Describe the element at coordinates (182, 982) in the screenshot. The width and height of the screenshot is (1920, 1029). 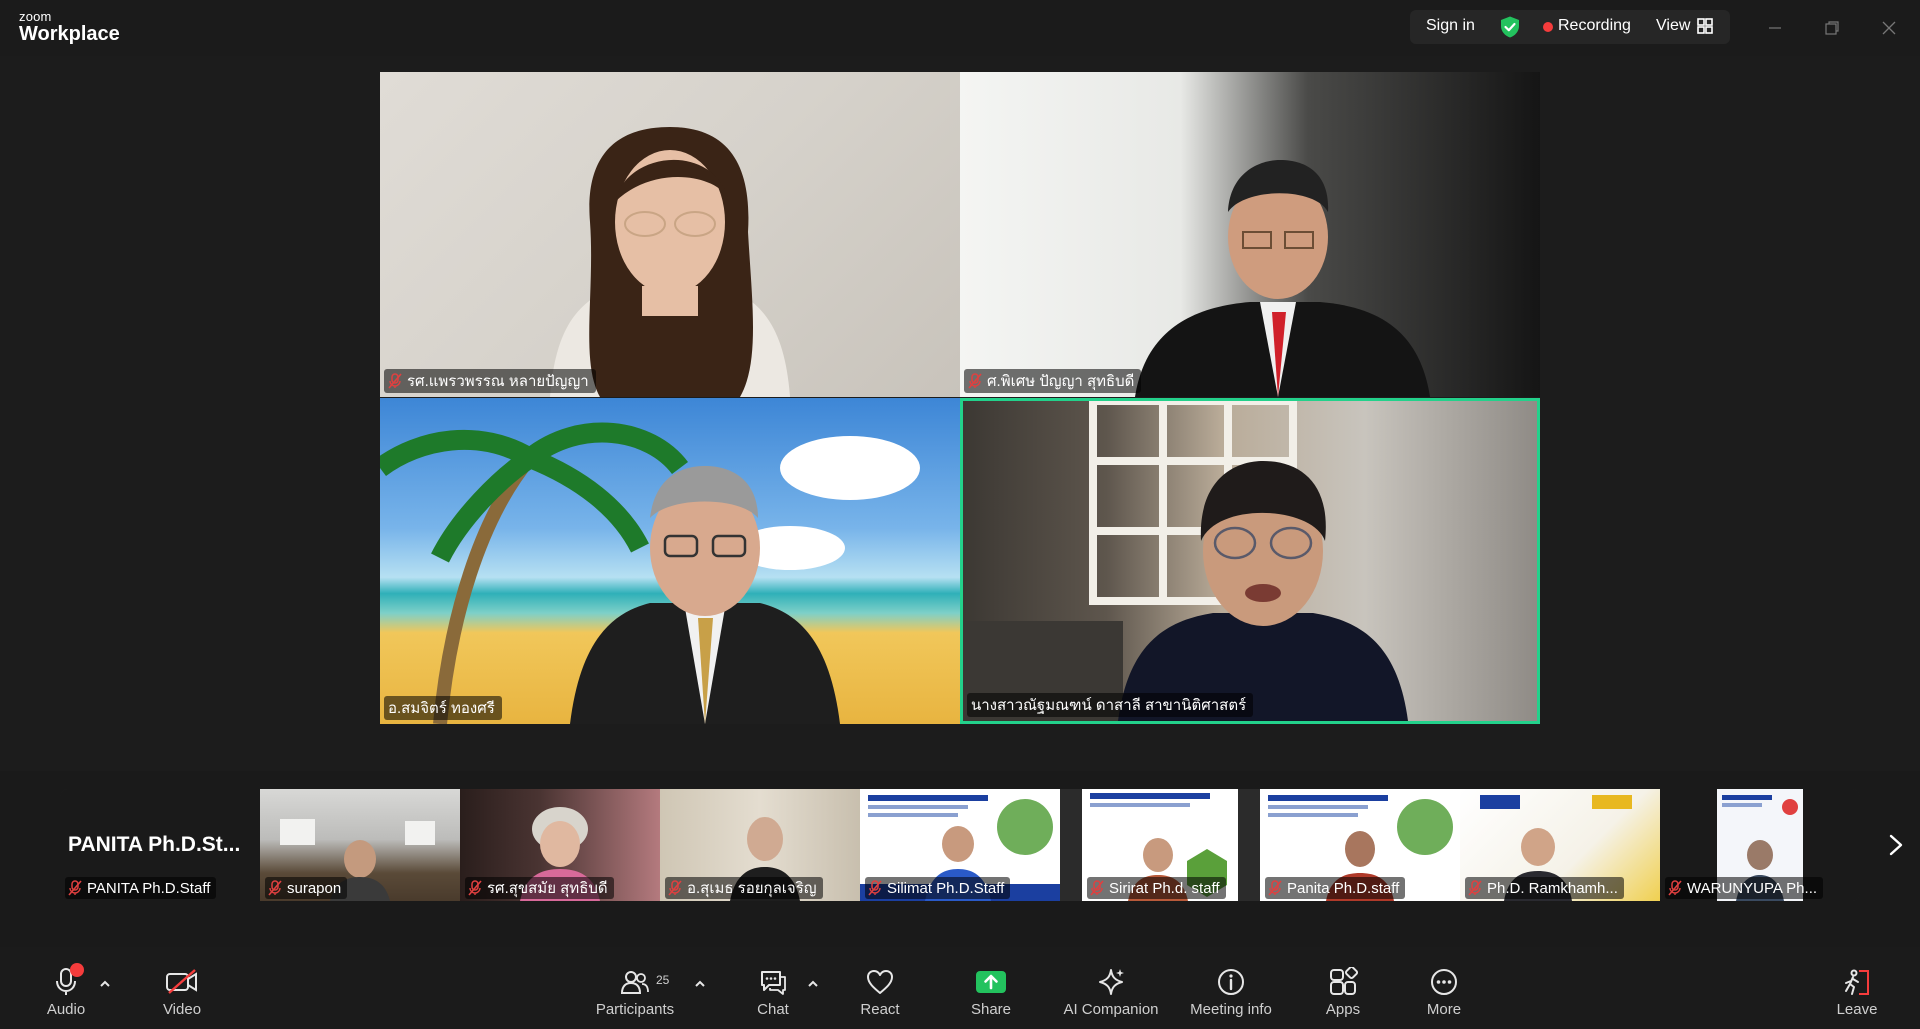
I see `video-off-icon` at that location.